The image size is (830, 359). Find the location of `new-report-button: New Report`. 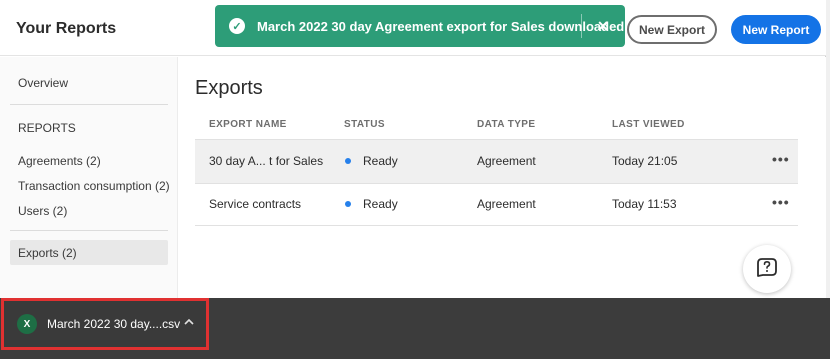

new-report-button: New Report is located at coordinates (776, 29).